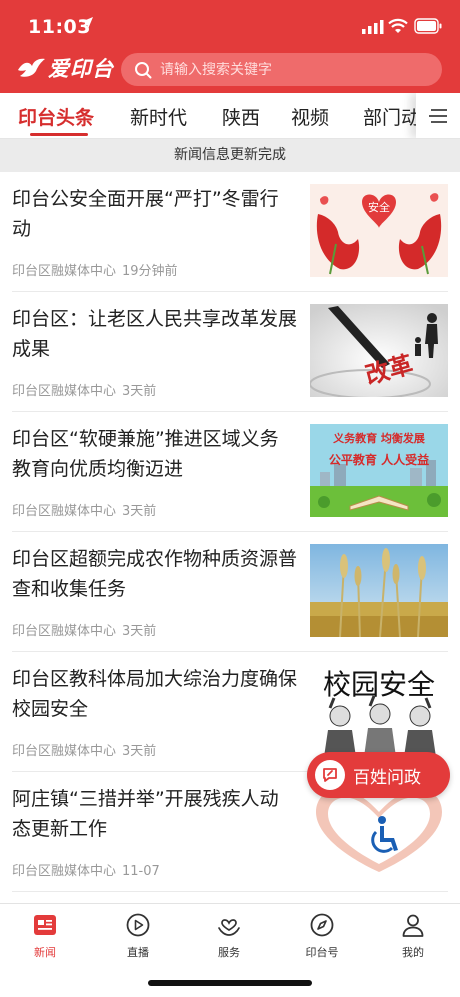 This screenshot has height=997, width=460. Describe the element at coordinates (230, 155) in the screenshot. I see `refresh-notice: 新闻信息更新完成` at that location.